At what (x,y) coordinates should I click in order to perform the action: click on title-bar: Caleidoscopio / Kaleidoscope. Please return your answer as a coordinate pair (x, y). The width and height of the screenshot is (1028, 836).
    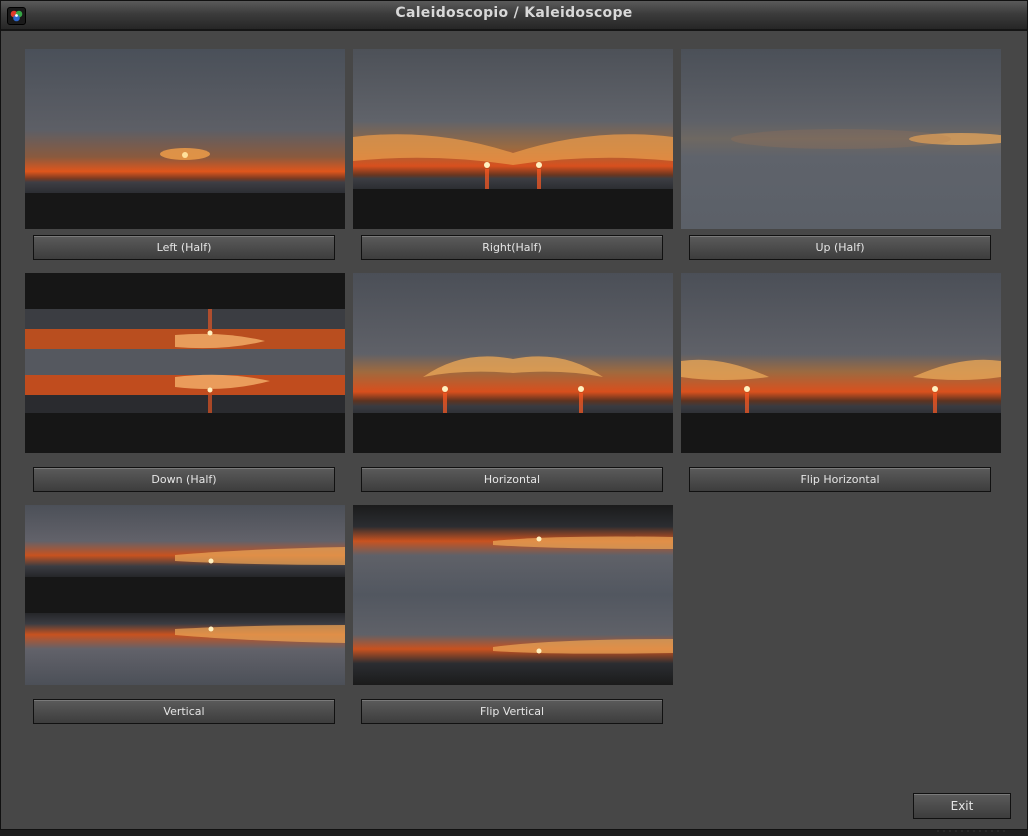
    Looking at the image, I should click on (514, 16).